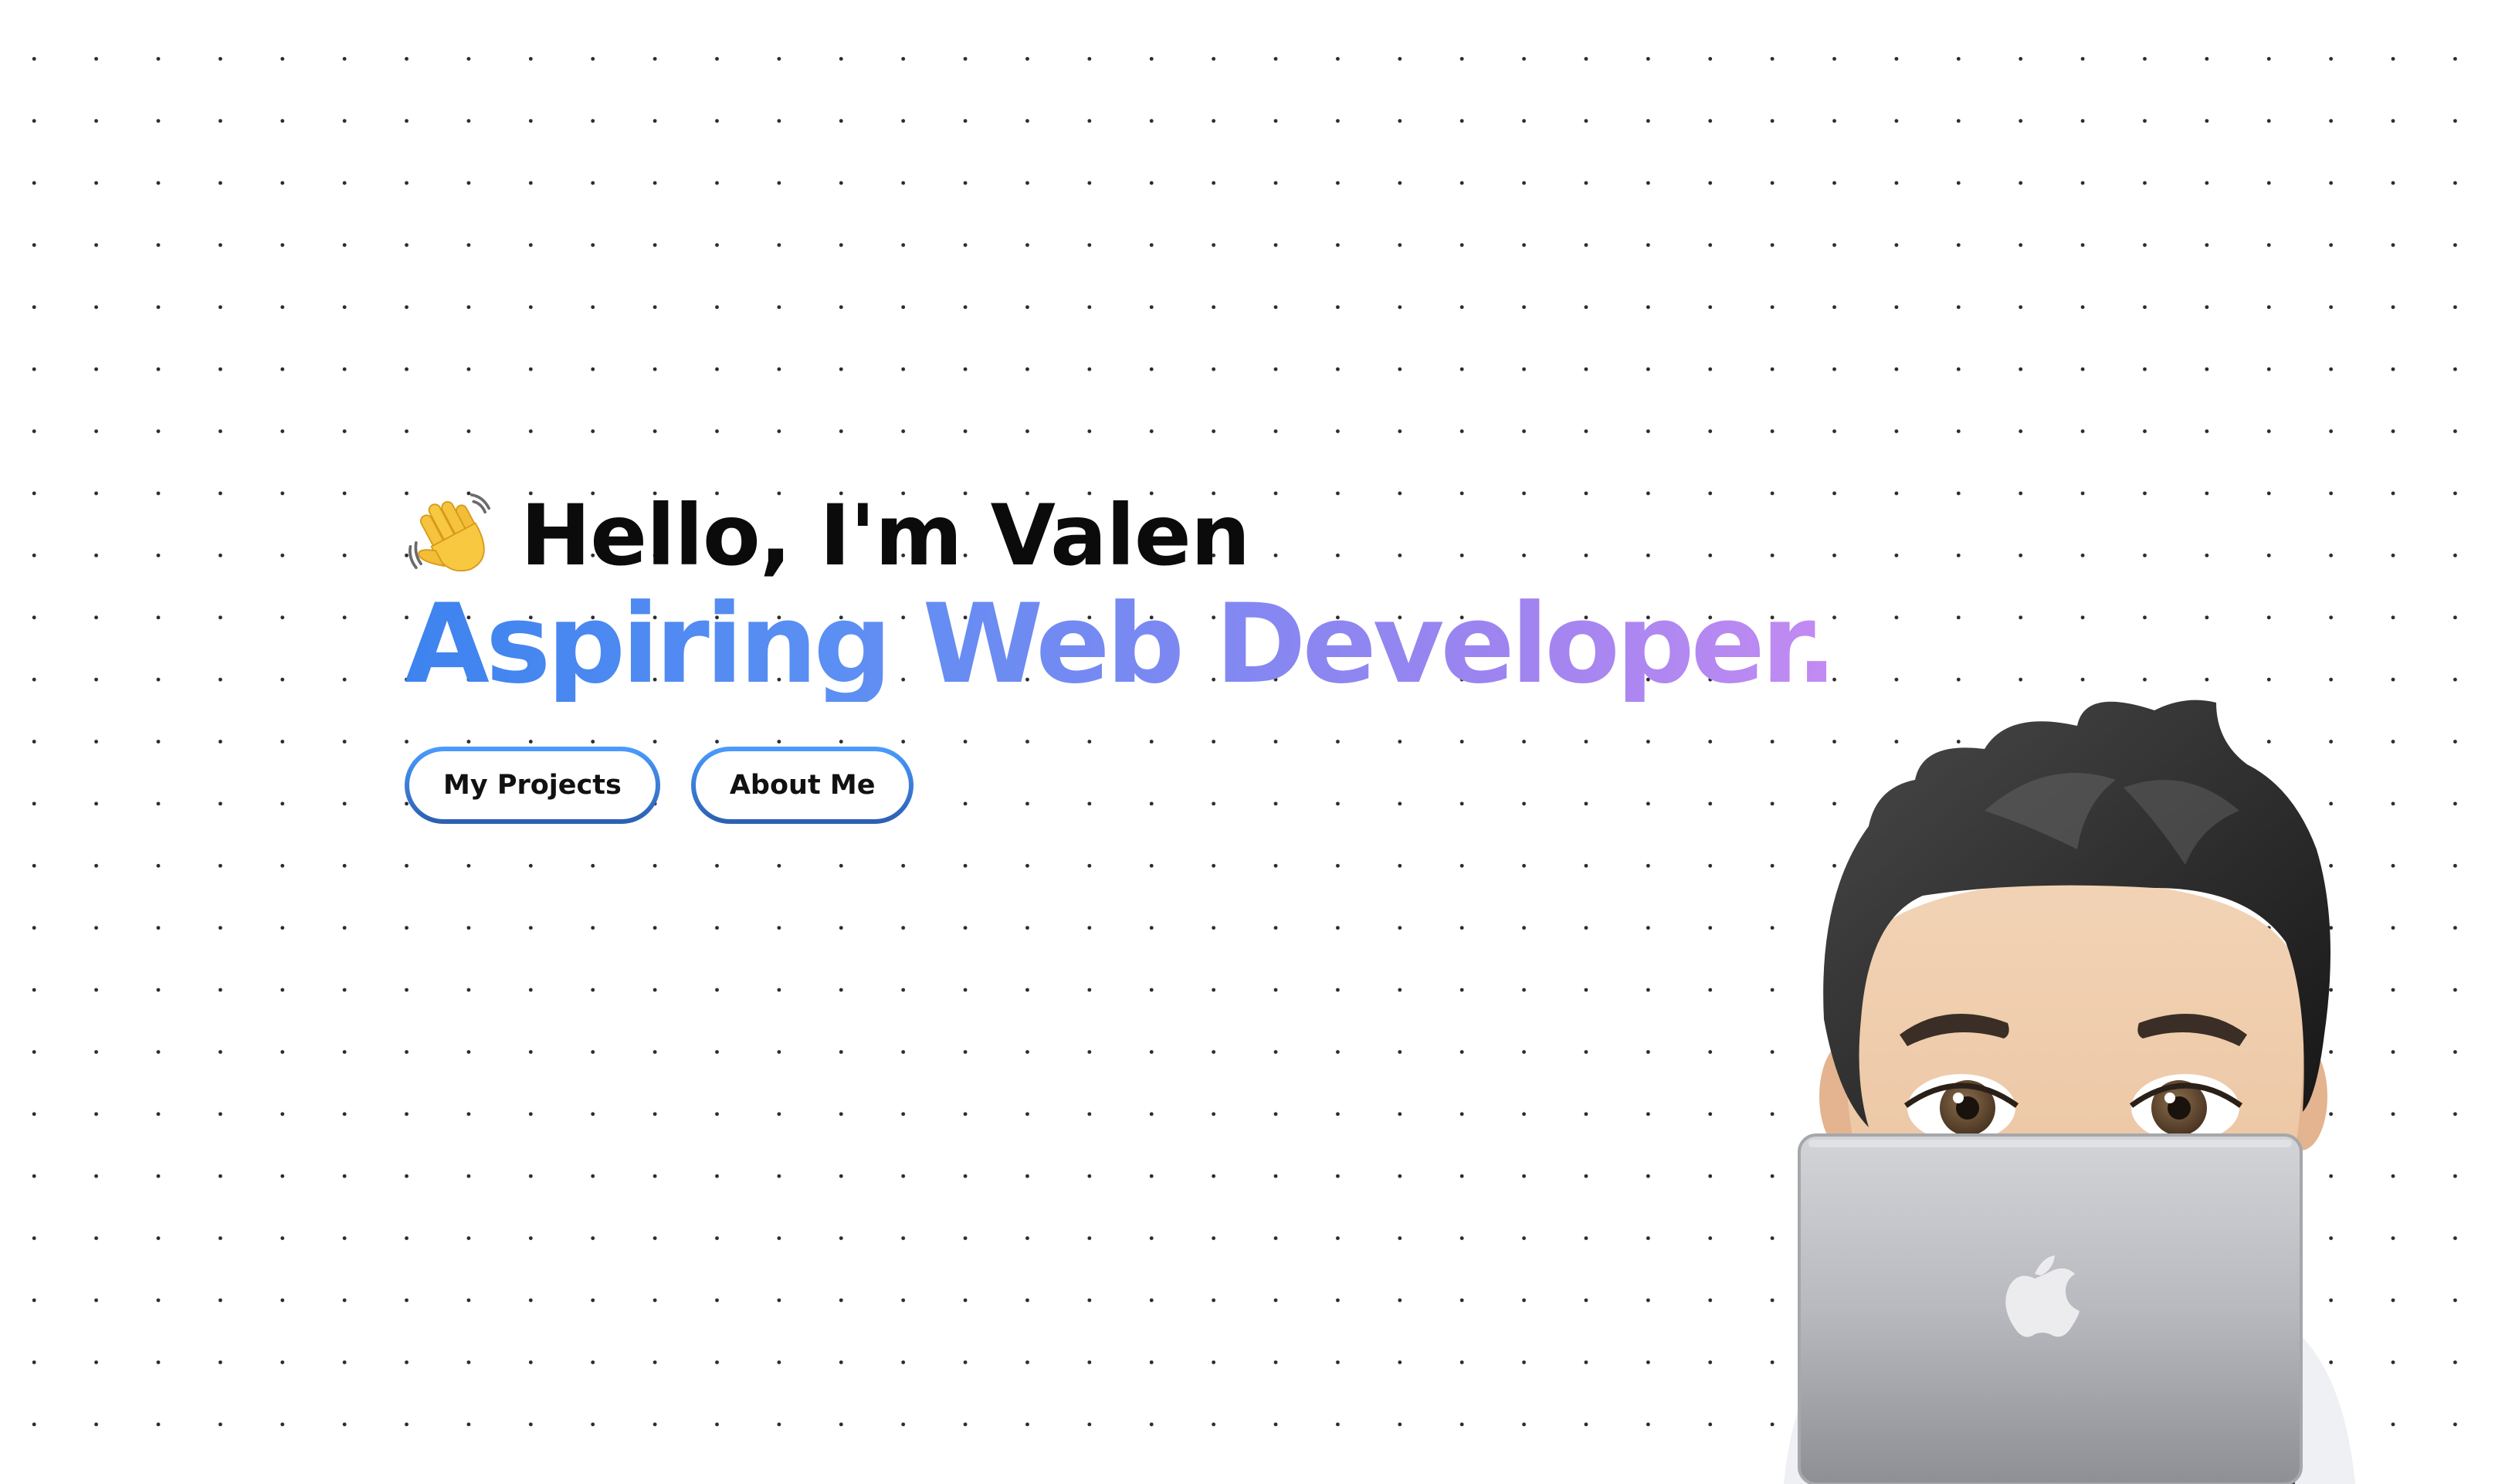  Describe the element at coordinates (1177, 785) in the screenshot. I see `hero-buttons: My Projects About Me` at that location.